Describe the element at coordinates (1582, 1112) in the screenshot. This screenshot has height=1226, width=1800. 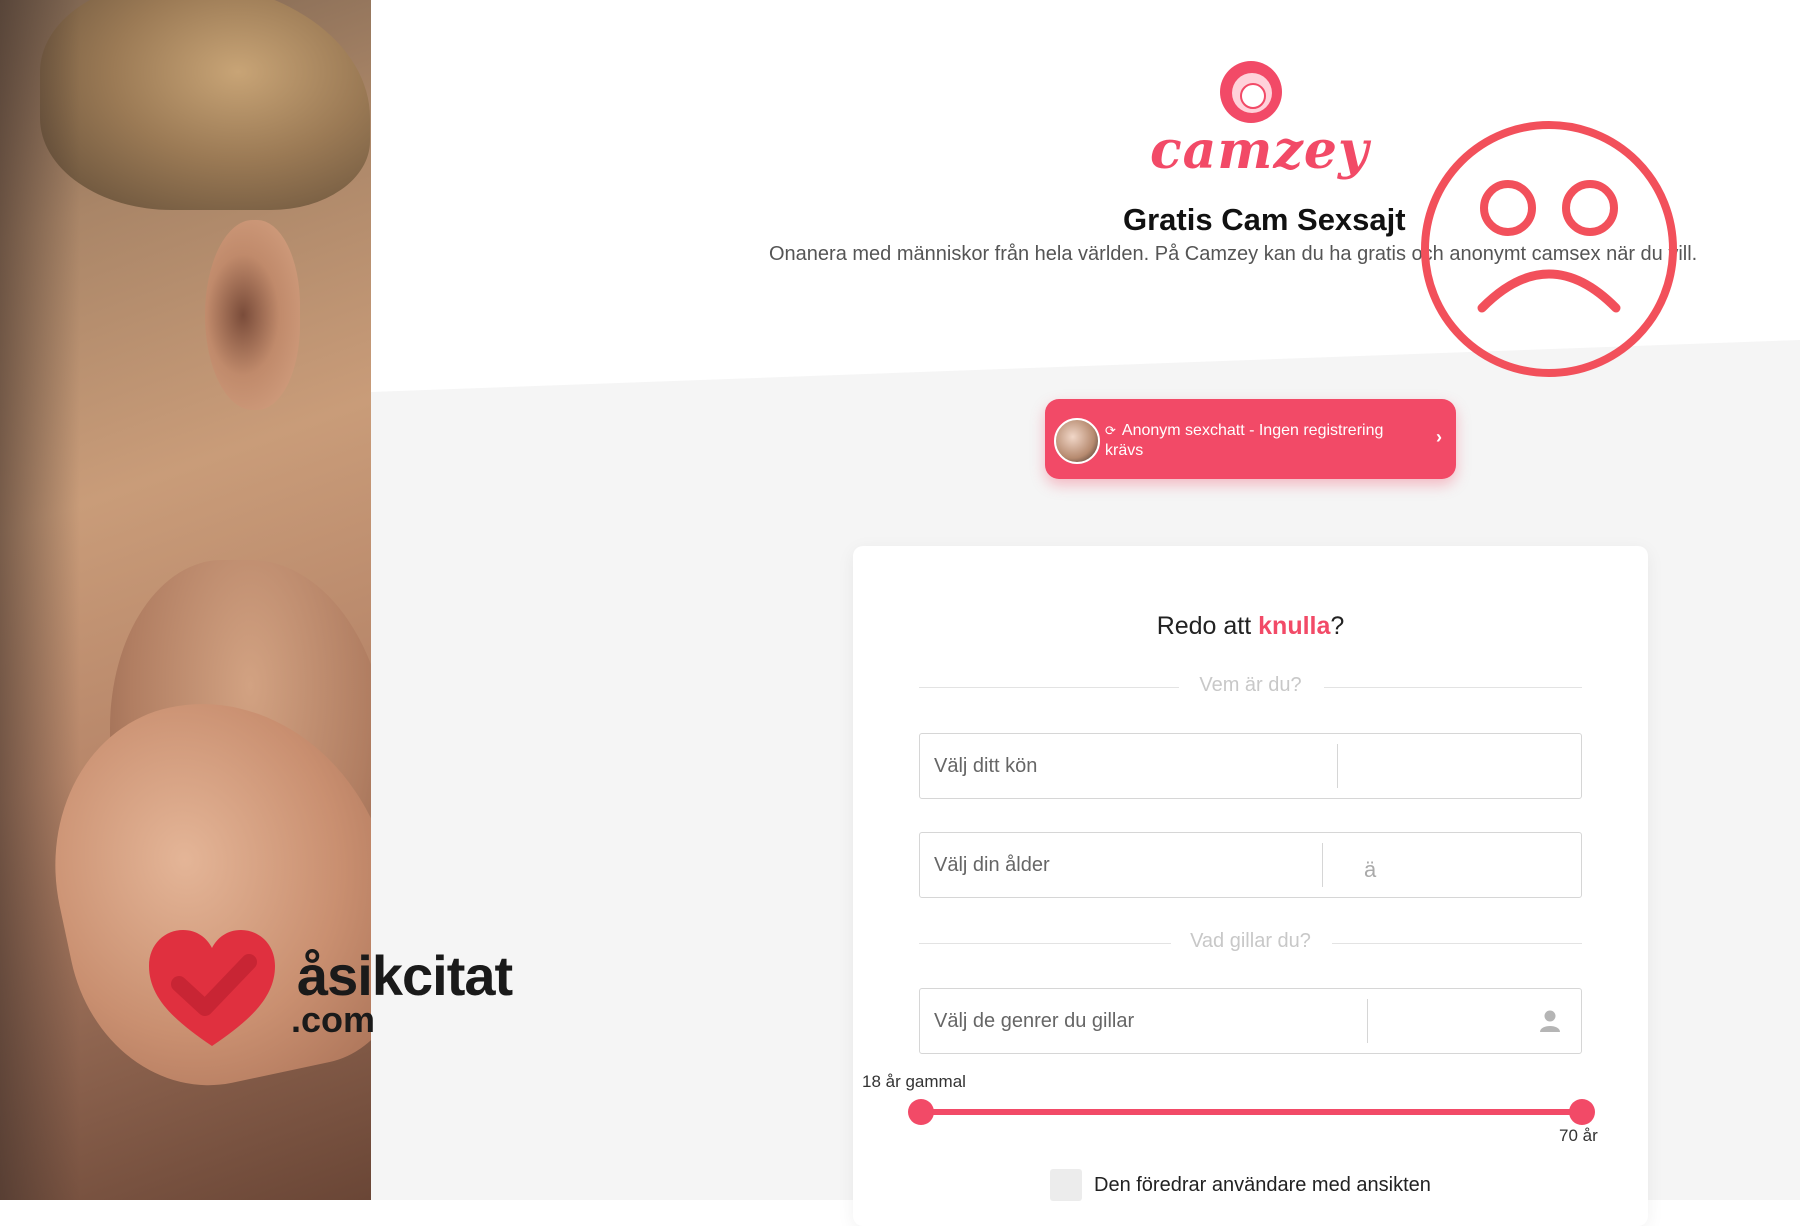
I see `age-range-max-handle` at that location.